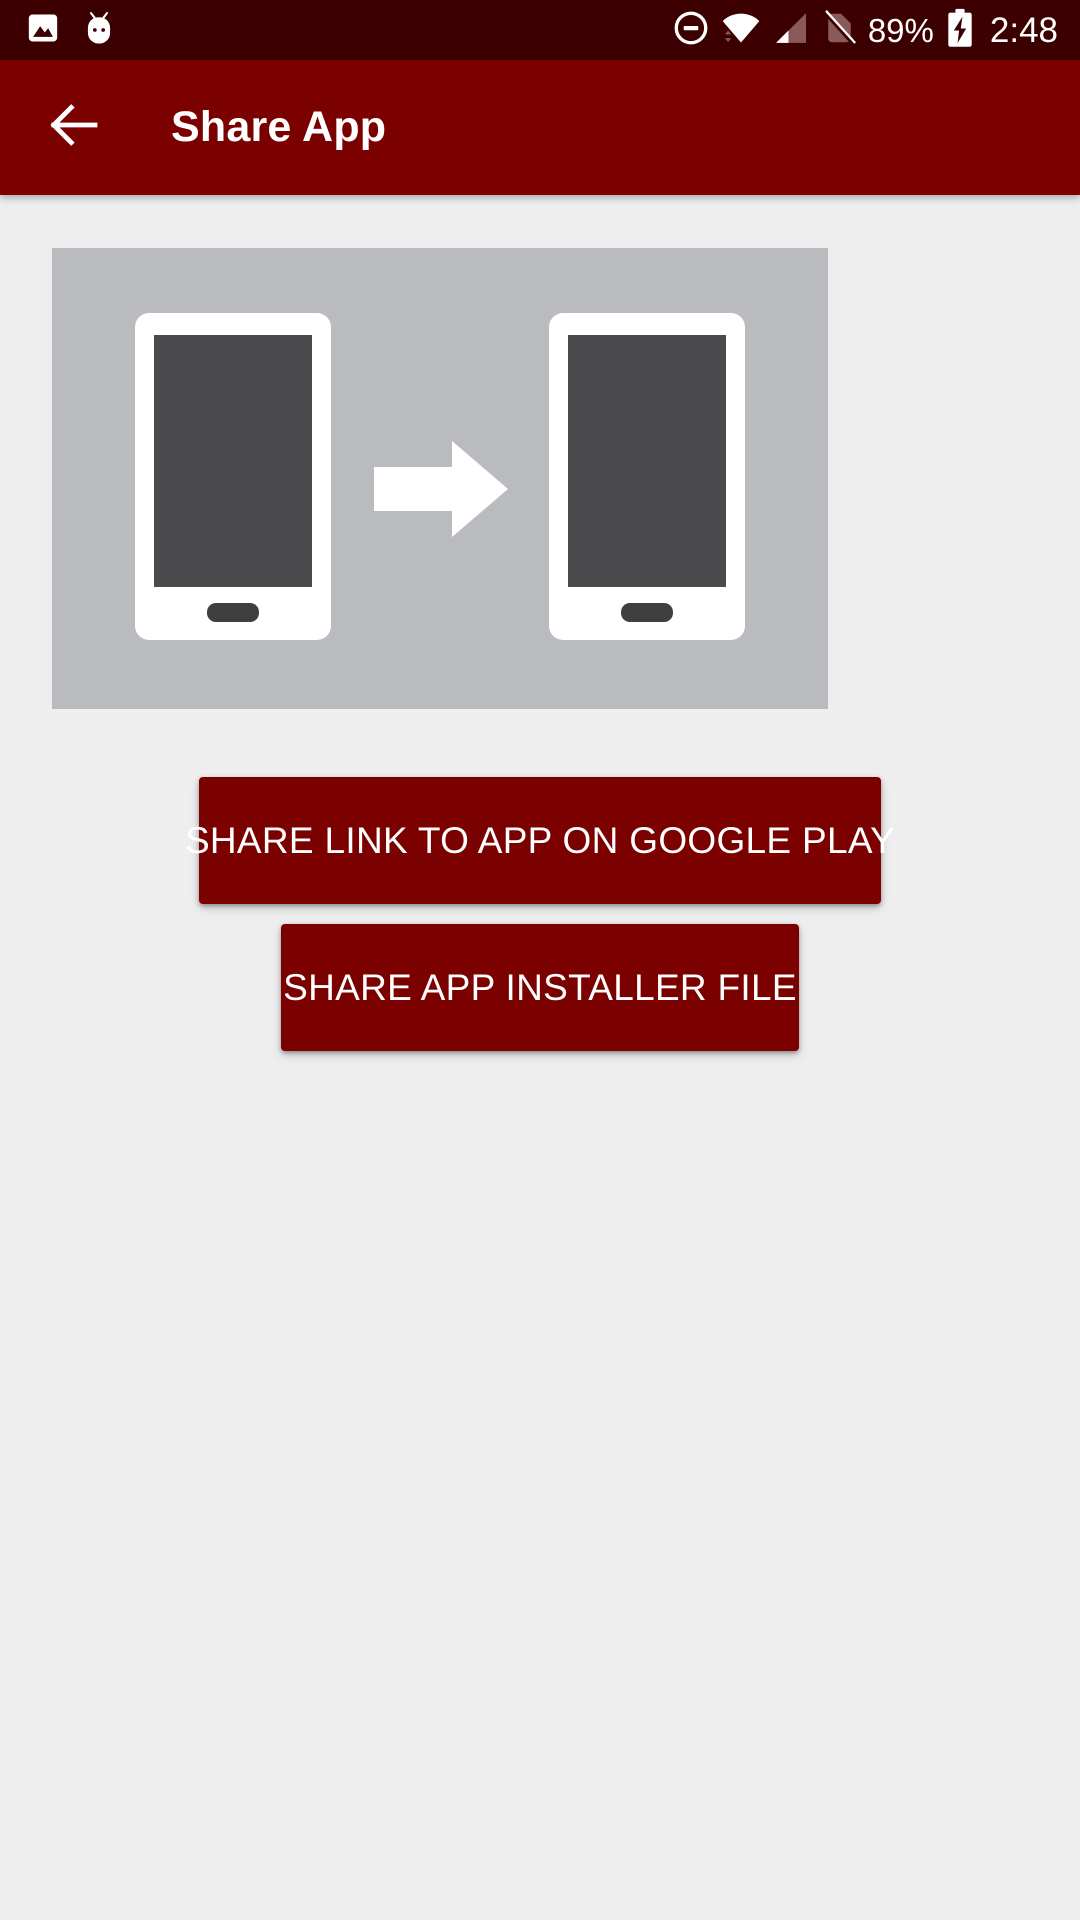  What do you see at coordinates (540, 840) in the screenshot?
I see `share-link-google-play-button: SHARE LINK TO APP ON GOOGLE PLAY` at bounding box center [540, 840].